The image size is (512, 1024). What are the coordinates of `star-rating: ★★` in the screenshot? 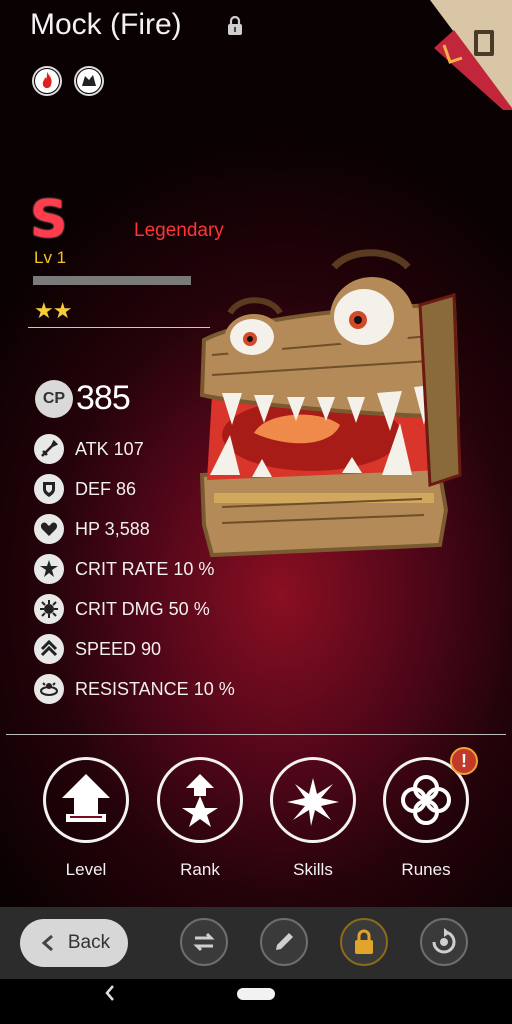 It's located at (53, 310).